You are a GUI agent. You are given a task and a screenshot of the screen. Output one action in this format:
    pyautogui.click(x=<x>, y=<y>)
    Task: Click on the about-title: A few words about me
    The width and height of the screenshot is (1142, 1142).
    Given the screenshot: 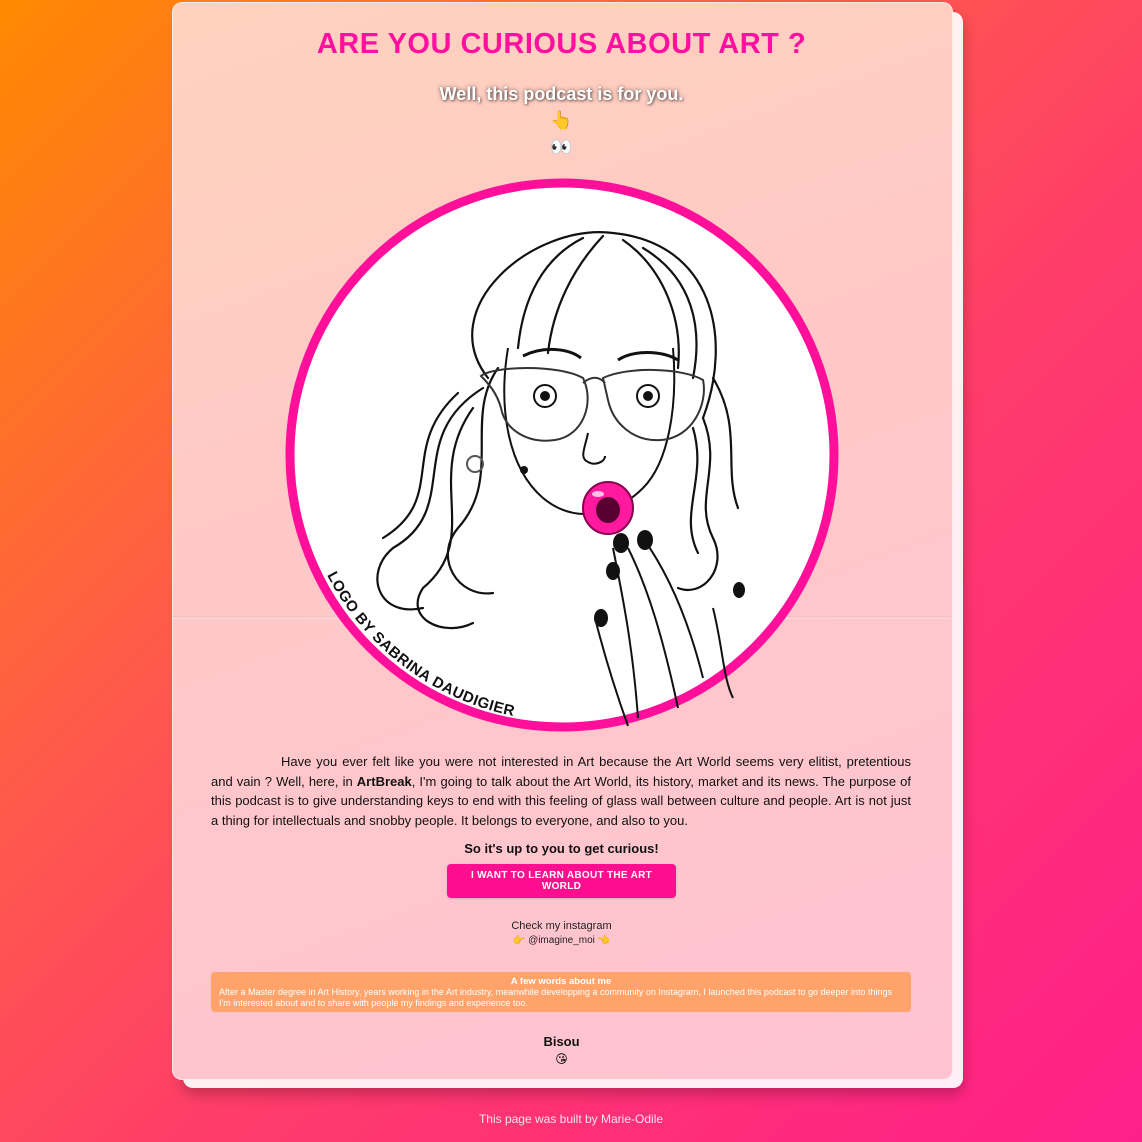 What is the action you would take?
    pyautogui.click(x=561, y=981)
    